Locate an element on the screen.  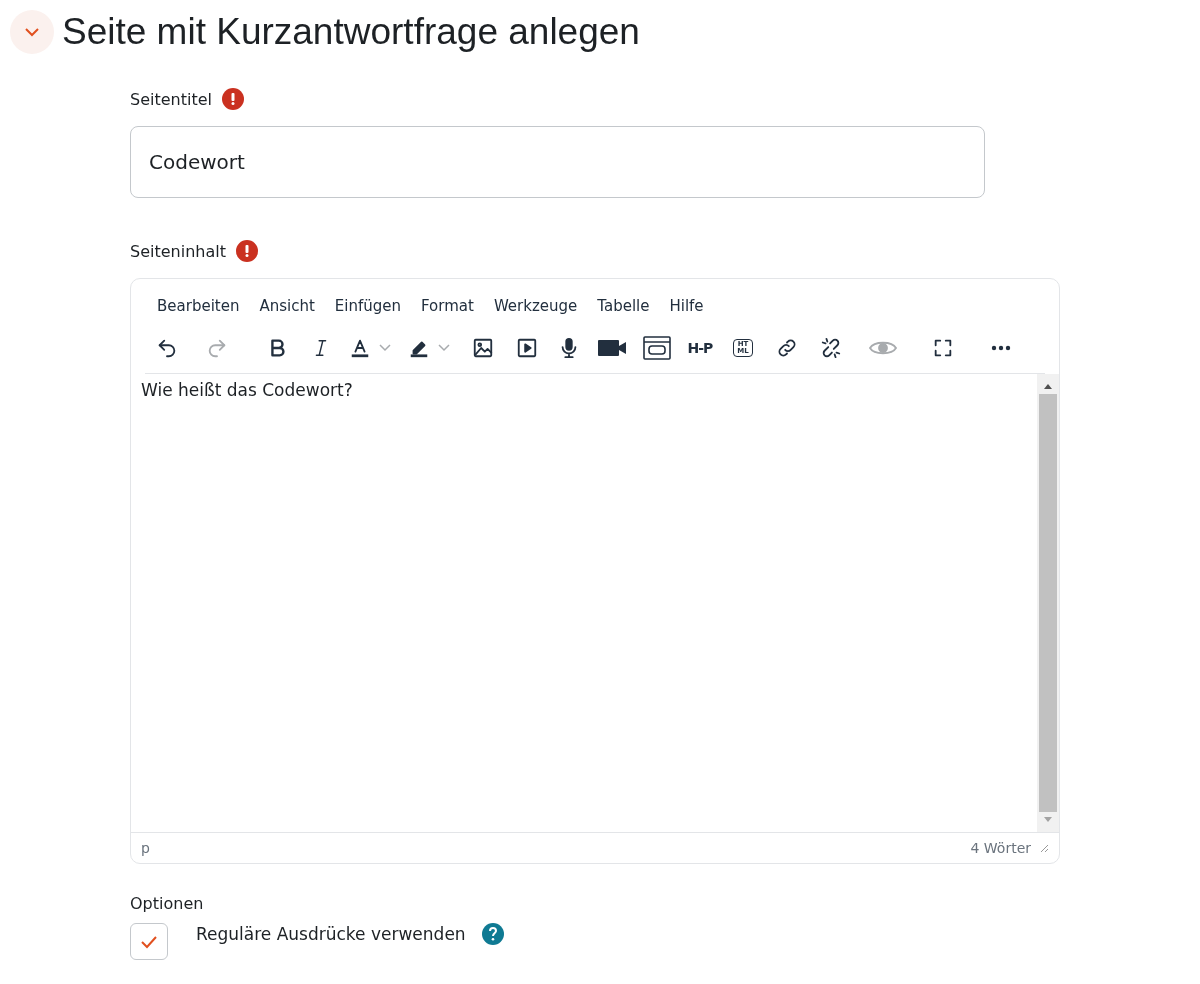
menu-item: Format is located at coordinates (447, 306).